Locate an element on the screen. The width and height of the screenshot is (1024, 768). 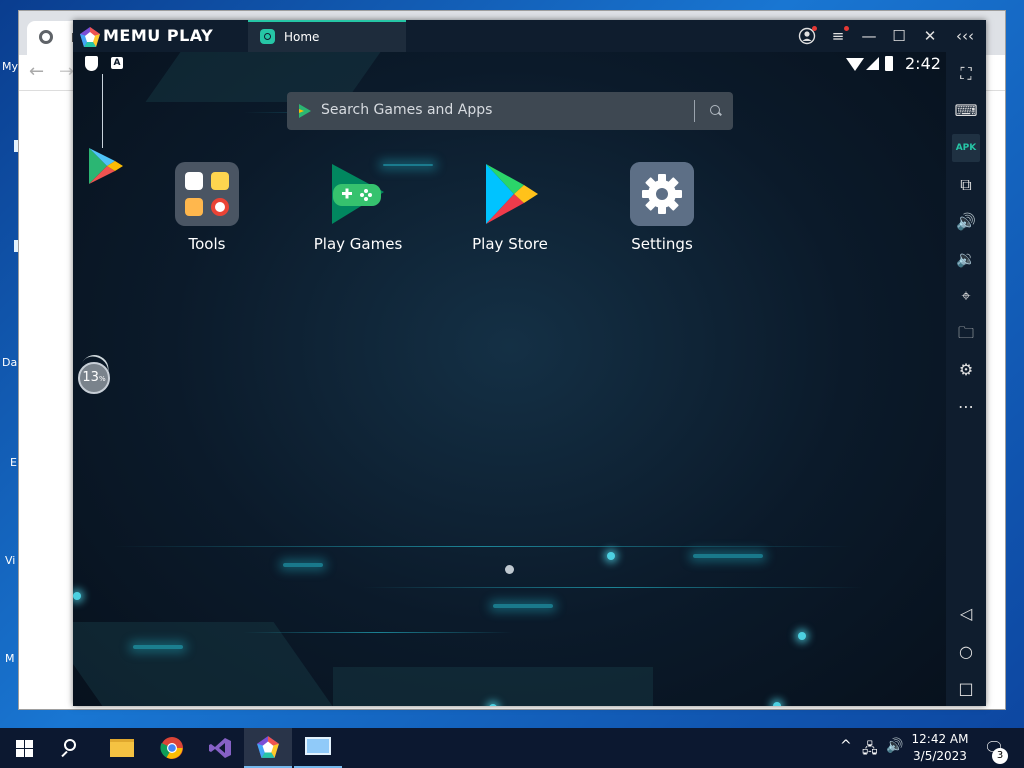
visual-studio-button is located at coordinates (220, 748).